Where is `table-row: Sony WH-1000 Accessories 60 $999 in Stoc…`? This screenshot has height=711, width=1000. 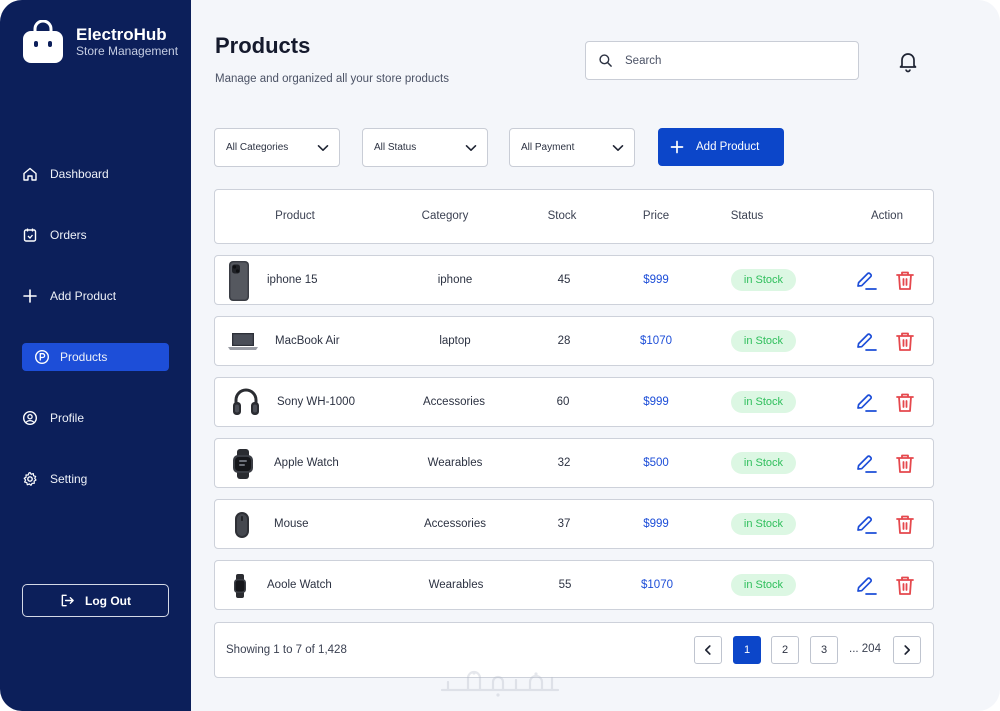 table-row: Sony WH-1000 Accessories 60 $999 in Stoc… is located at coordinates (574, 402).